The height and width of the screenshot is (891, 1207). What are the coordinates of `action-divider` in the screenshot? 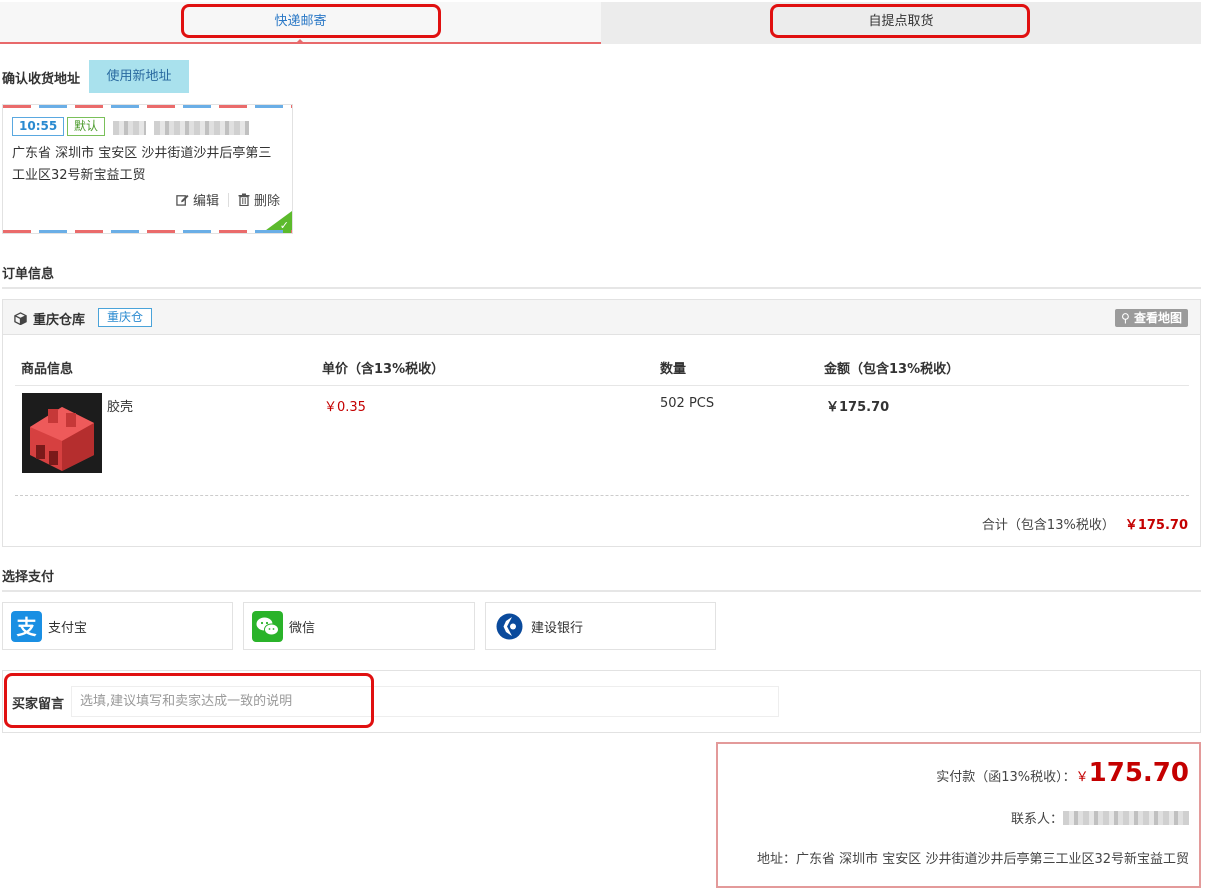 It's located at (228, 199).